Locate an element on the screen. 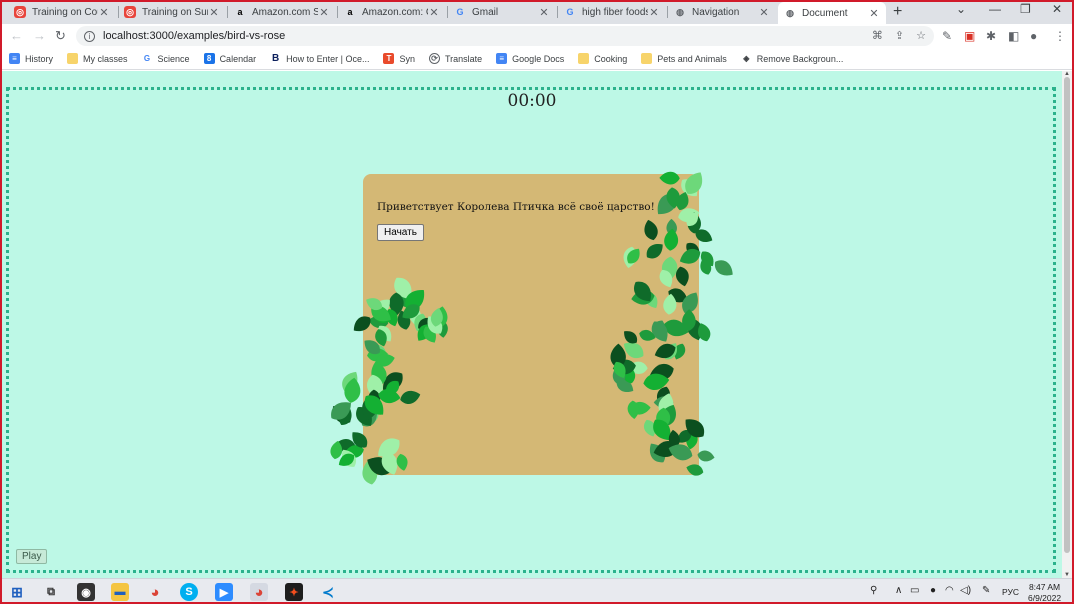  back-icon: ← is located at coordinates (16, 35).